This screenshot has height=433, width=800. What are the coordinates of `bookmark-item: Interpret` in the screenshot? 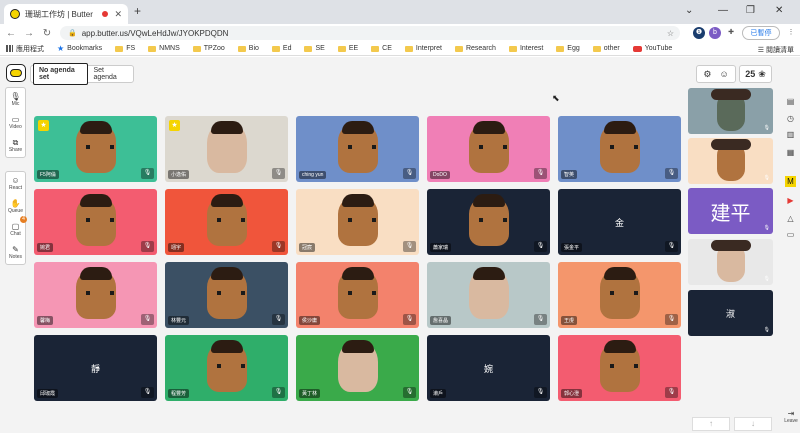 It's located at (423, 48).